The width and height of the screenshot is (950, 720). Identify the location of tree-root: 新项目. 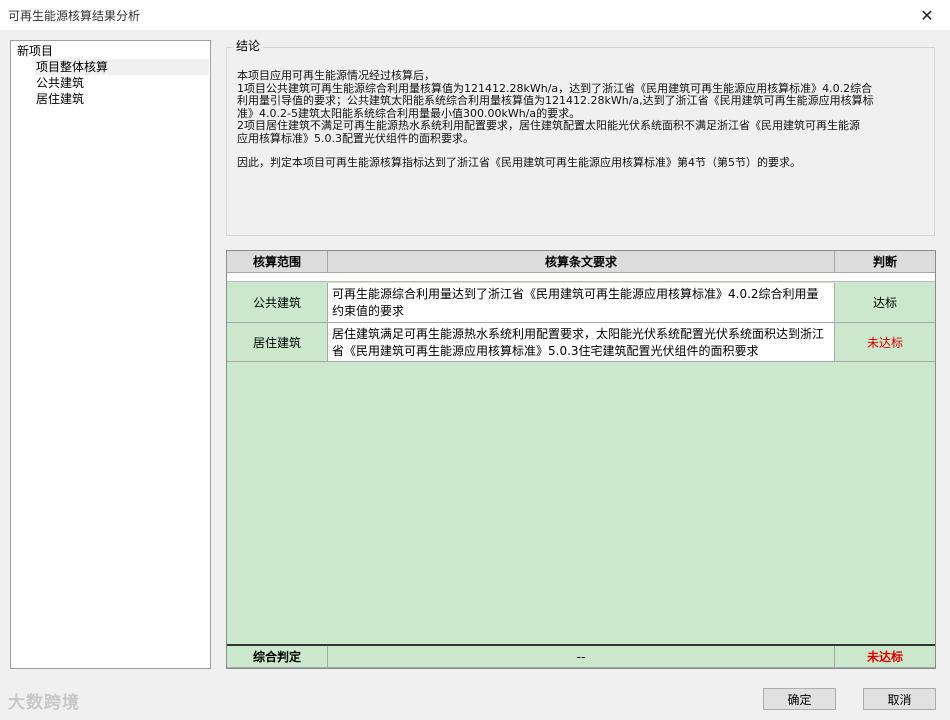
(35, 51).